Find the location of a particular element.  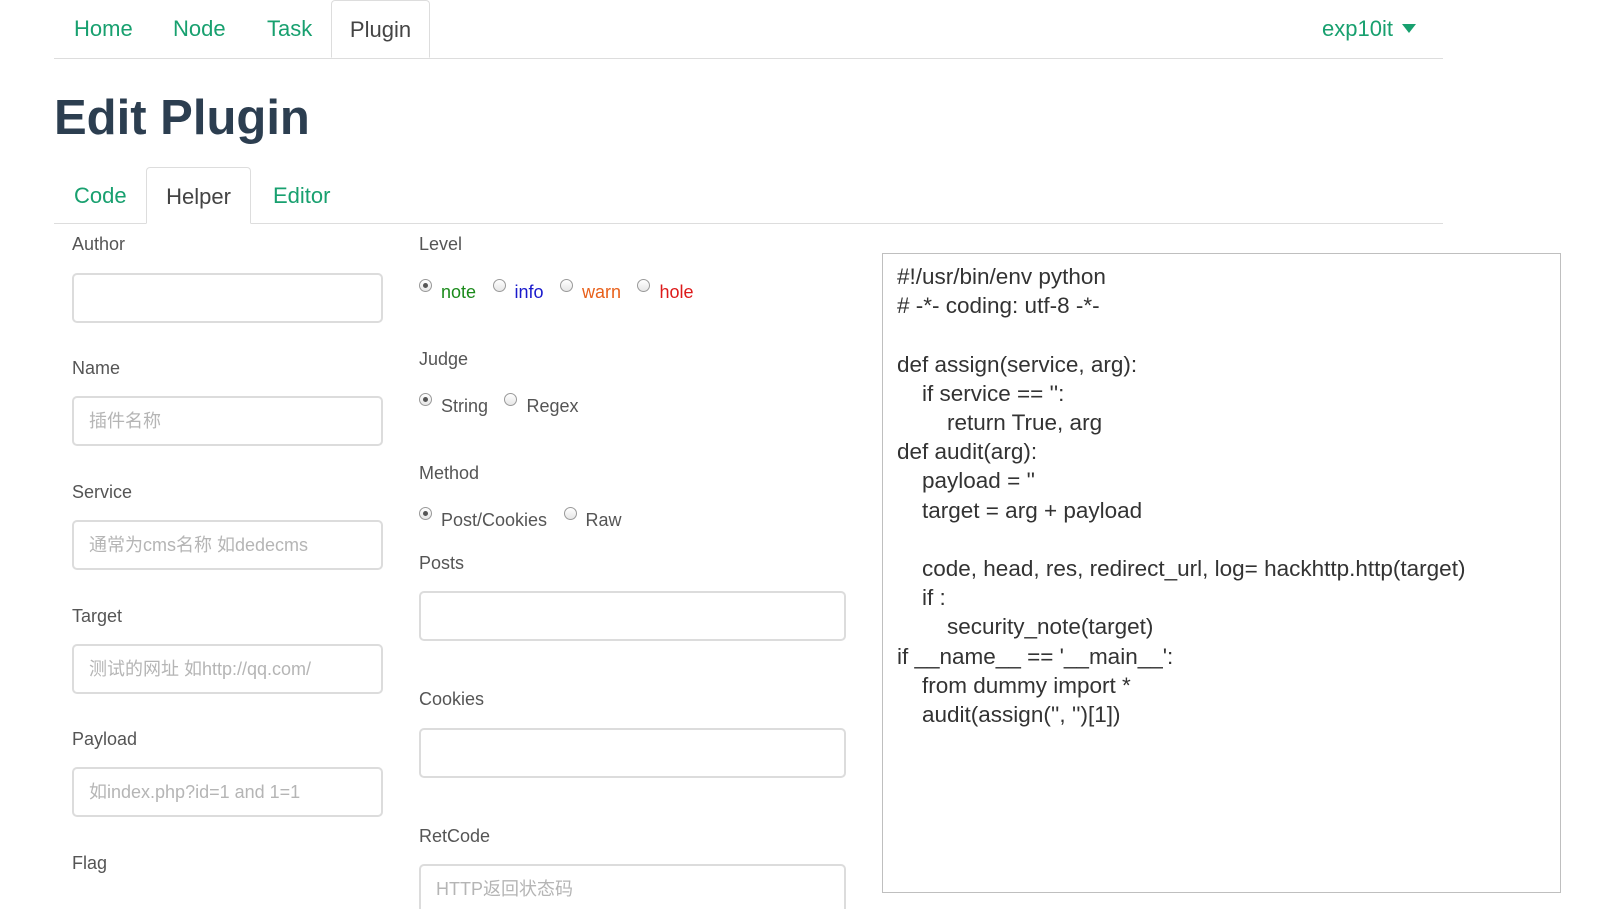

level-option-label: info is located at coordinates (529, 292).